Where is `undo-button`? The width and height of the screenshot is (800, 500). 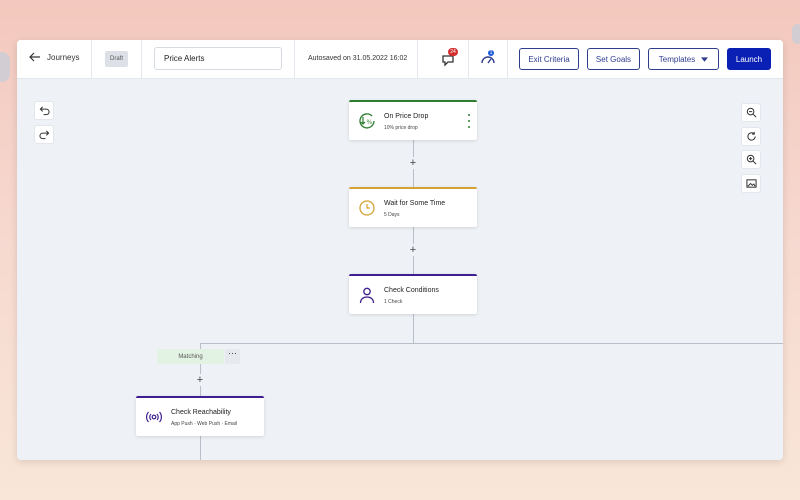
undo-button is located at coordinates (44, 110).